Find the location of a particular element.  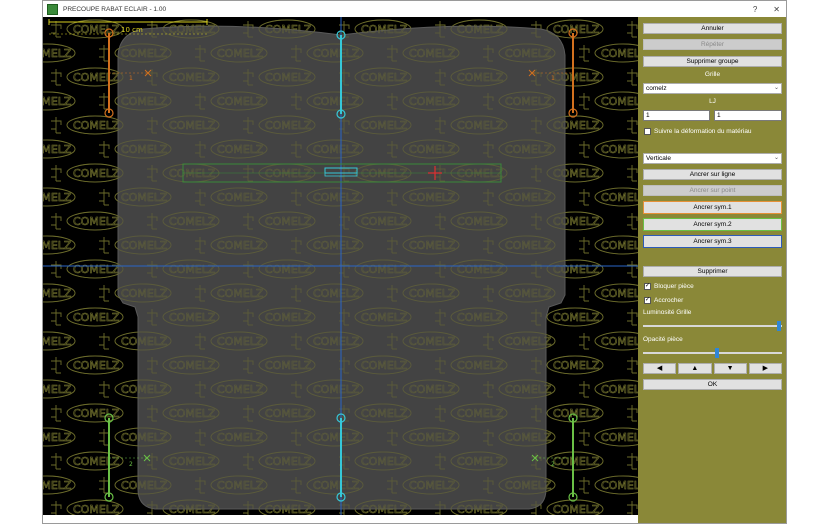

ancrer-sym3-button: Ancrer sym.3 is located at coordinates (712, 241).